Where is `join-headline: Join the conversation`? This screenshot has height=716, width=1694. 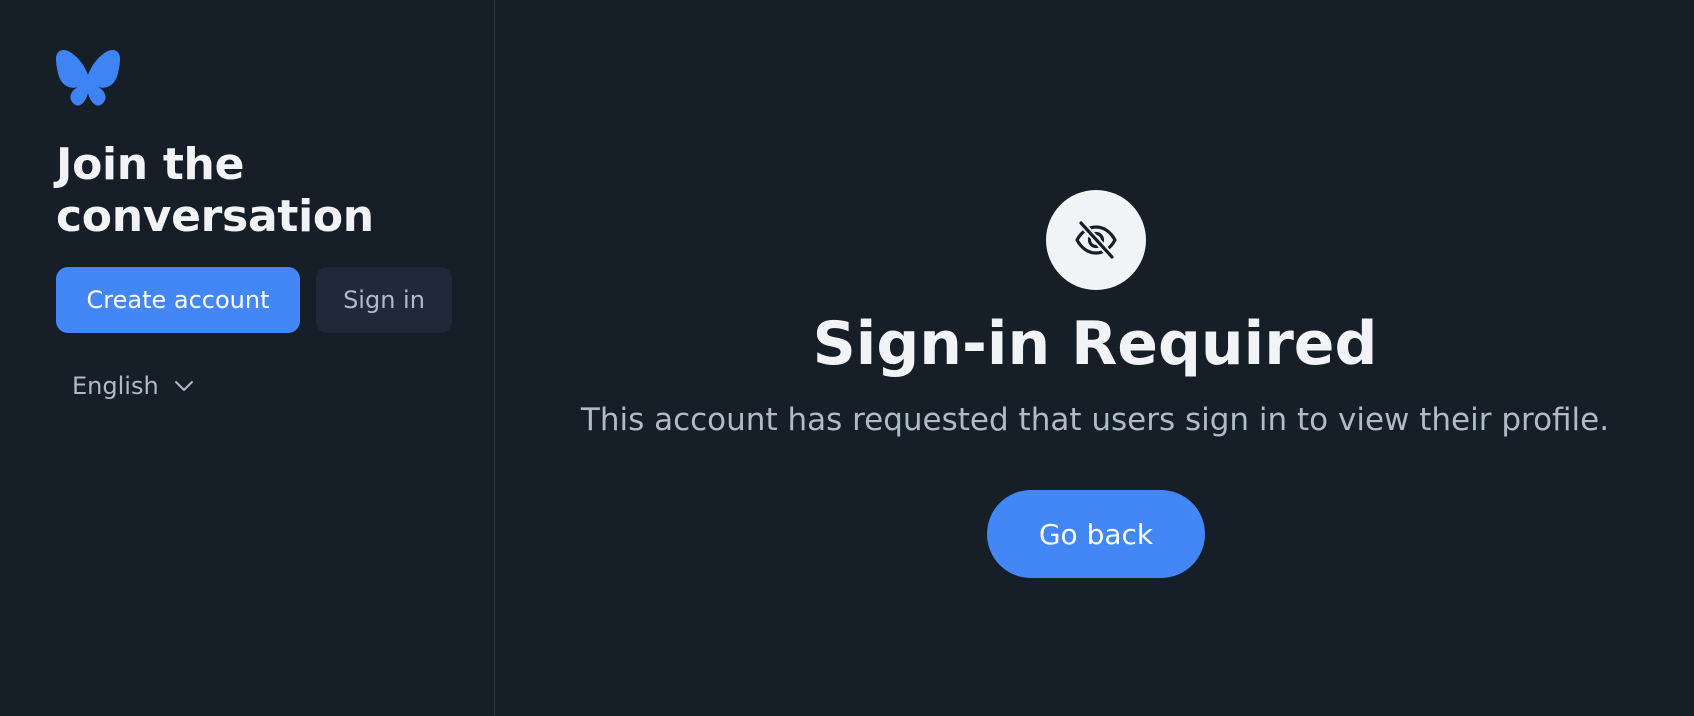 join-headline: Join the conversation is located at coordinates (215, 190).